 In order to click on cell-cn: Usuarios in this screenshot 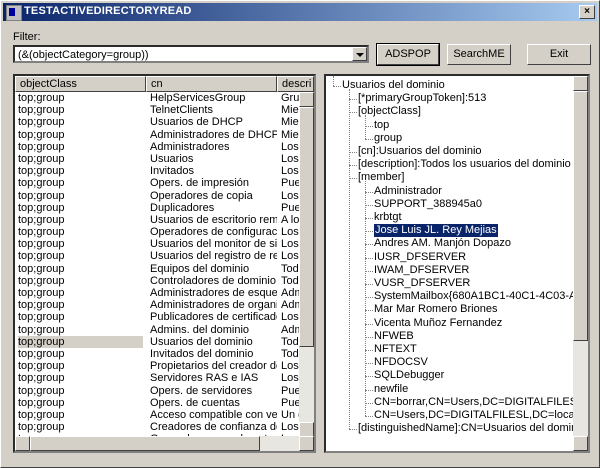, I will do `click(172, 158)`.